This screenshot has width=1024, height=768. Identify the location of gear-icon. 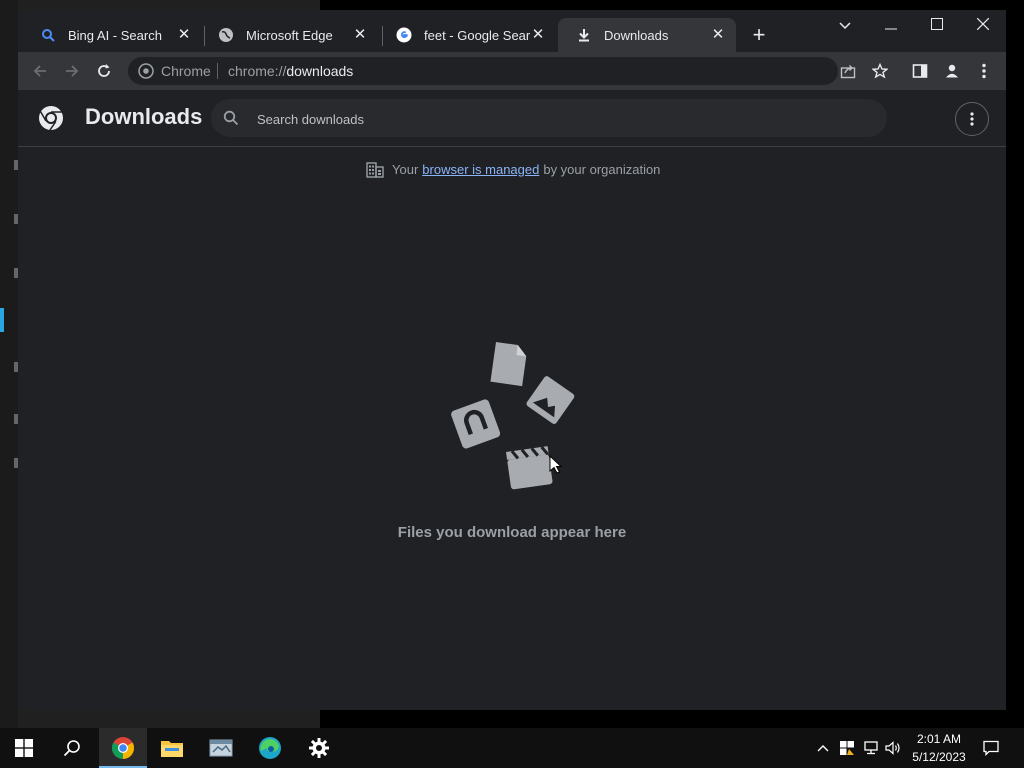
(319, 748).